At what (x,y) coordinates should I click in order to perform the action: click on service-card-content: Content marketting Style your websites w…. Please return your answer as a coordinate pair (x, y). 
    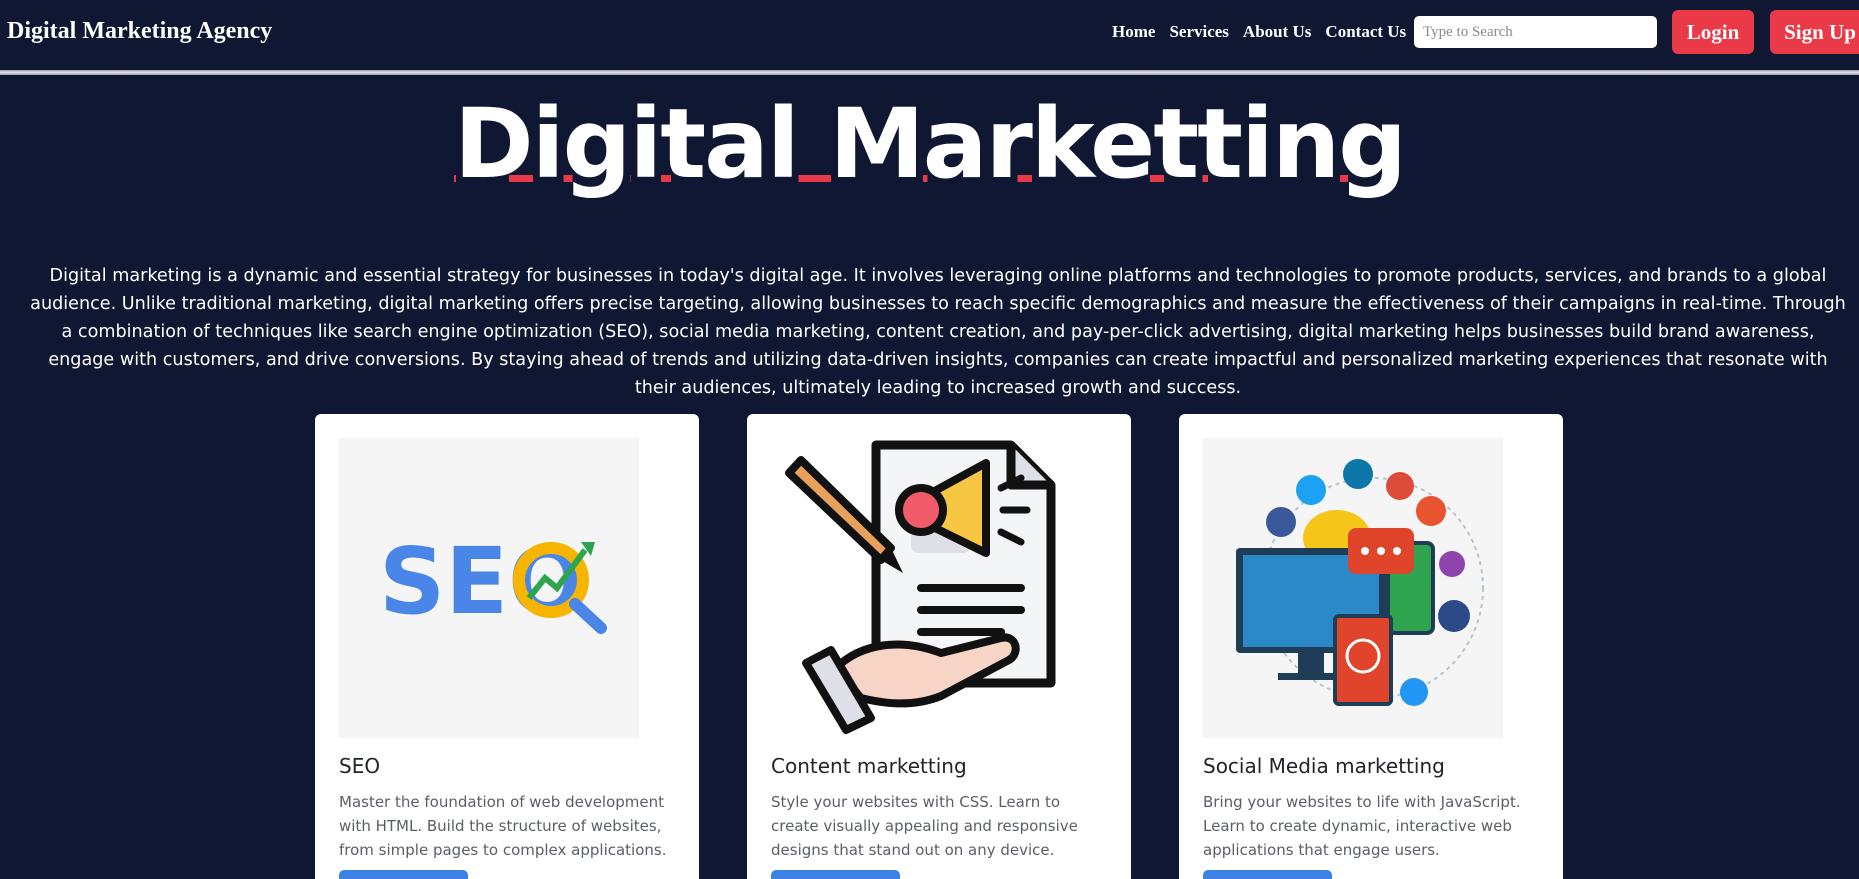
    Looking at the image, I should click on (939, 646).